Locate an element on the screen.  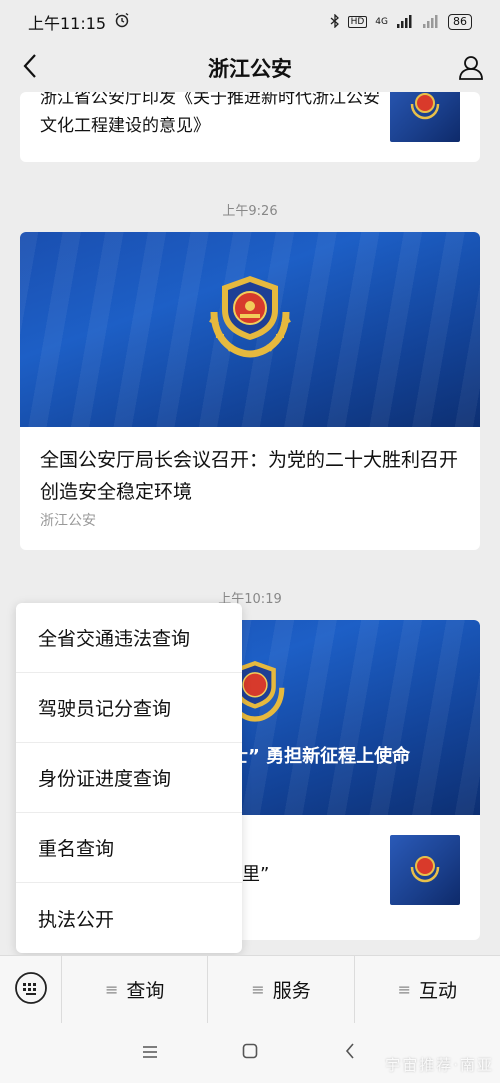
profile-icon is located at coordinates (471, 69).